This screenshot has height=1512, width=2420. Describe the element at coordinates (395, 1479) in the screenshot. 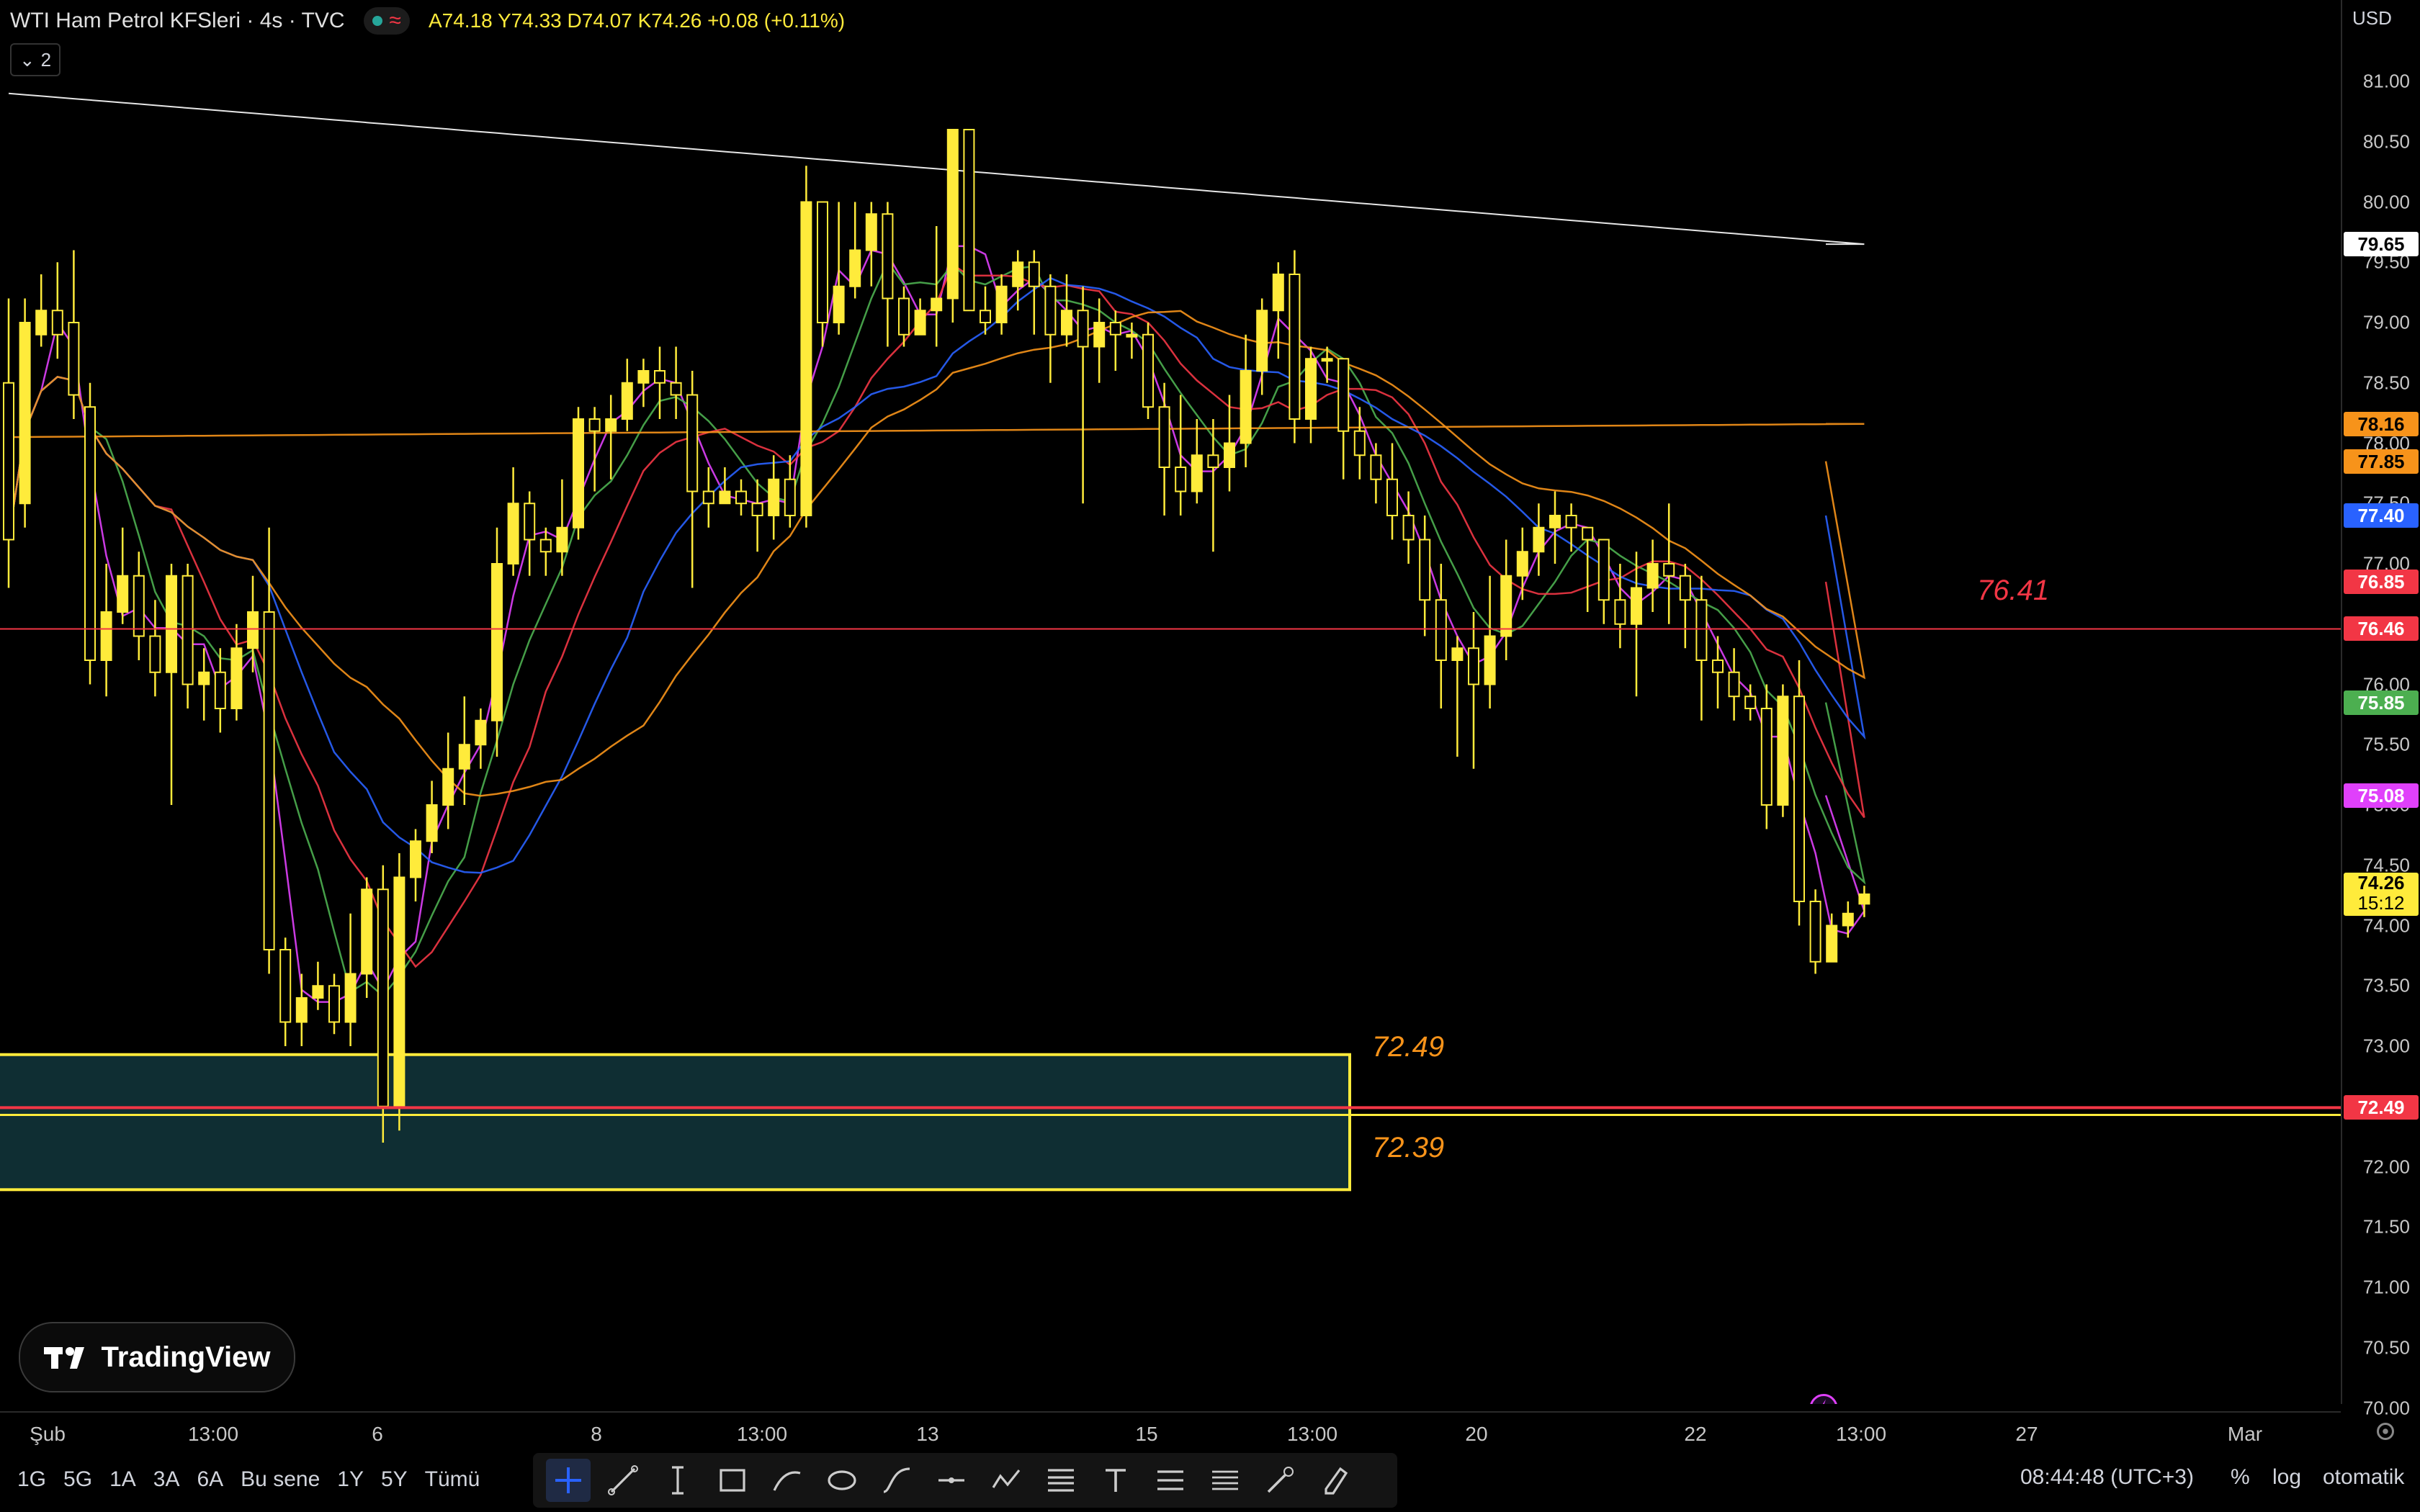

I see `period-button: 5Y` at that location.